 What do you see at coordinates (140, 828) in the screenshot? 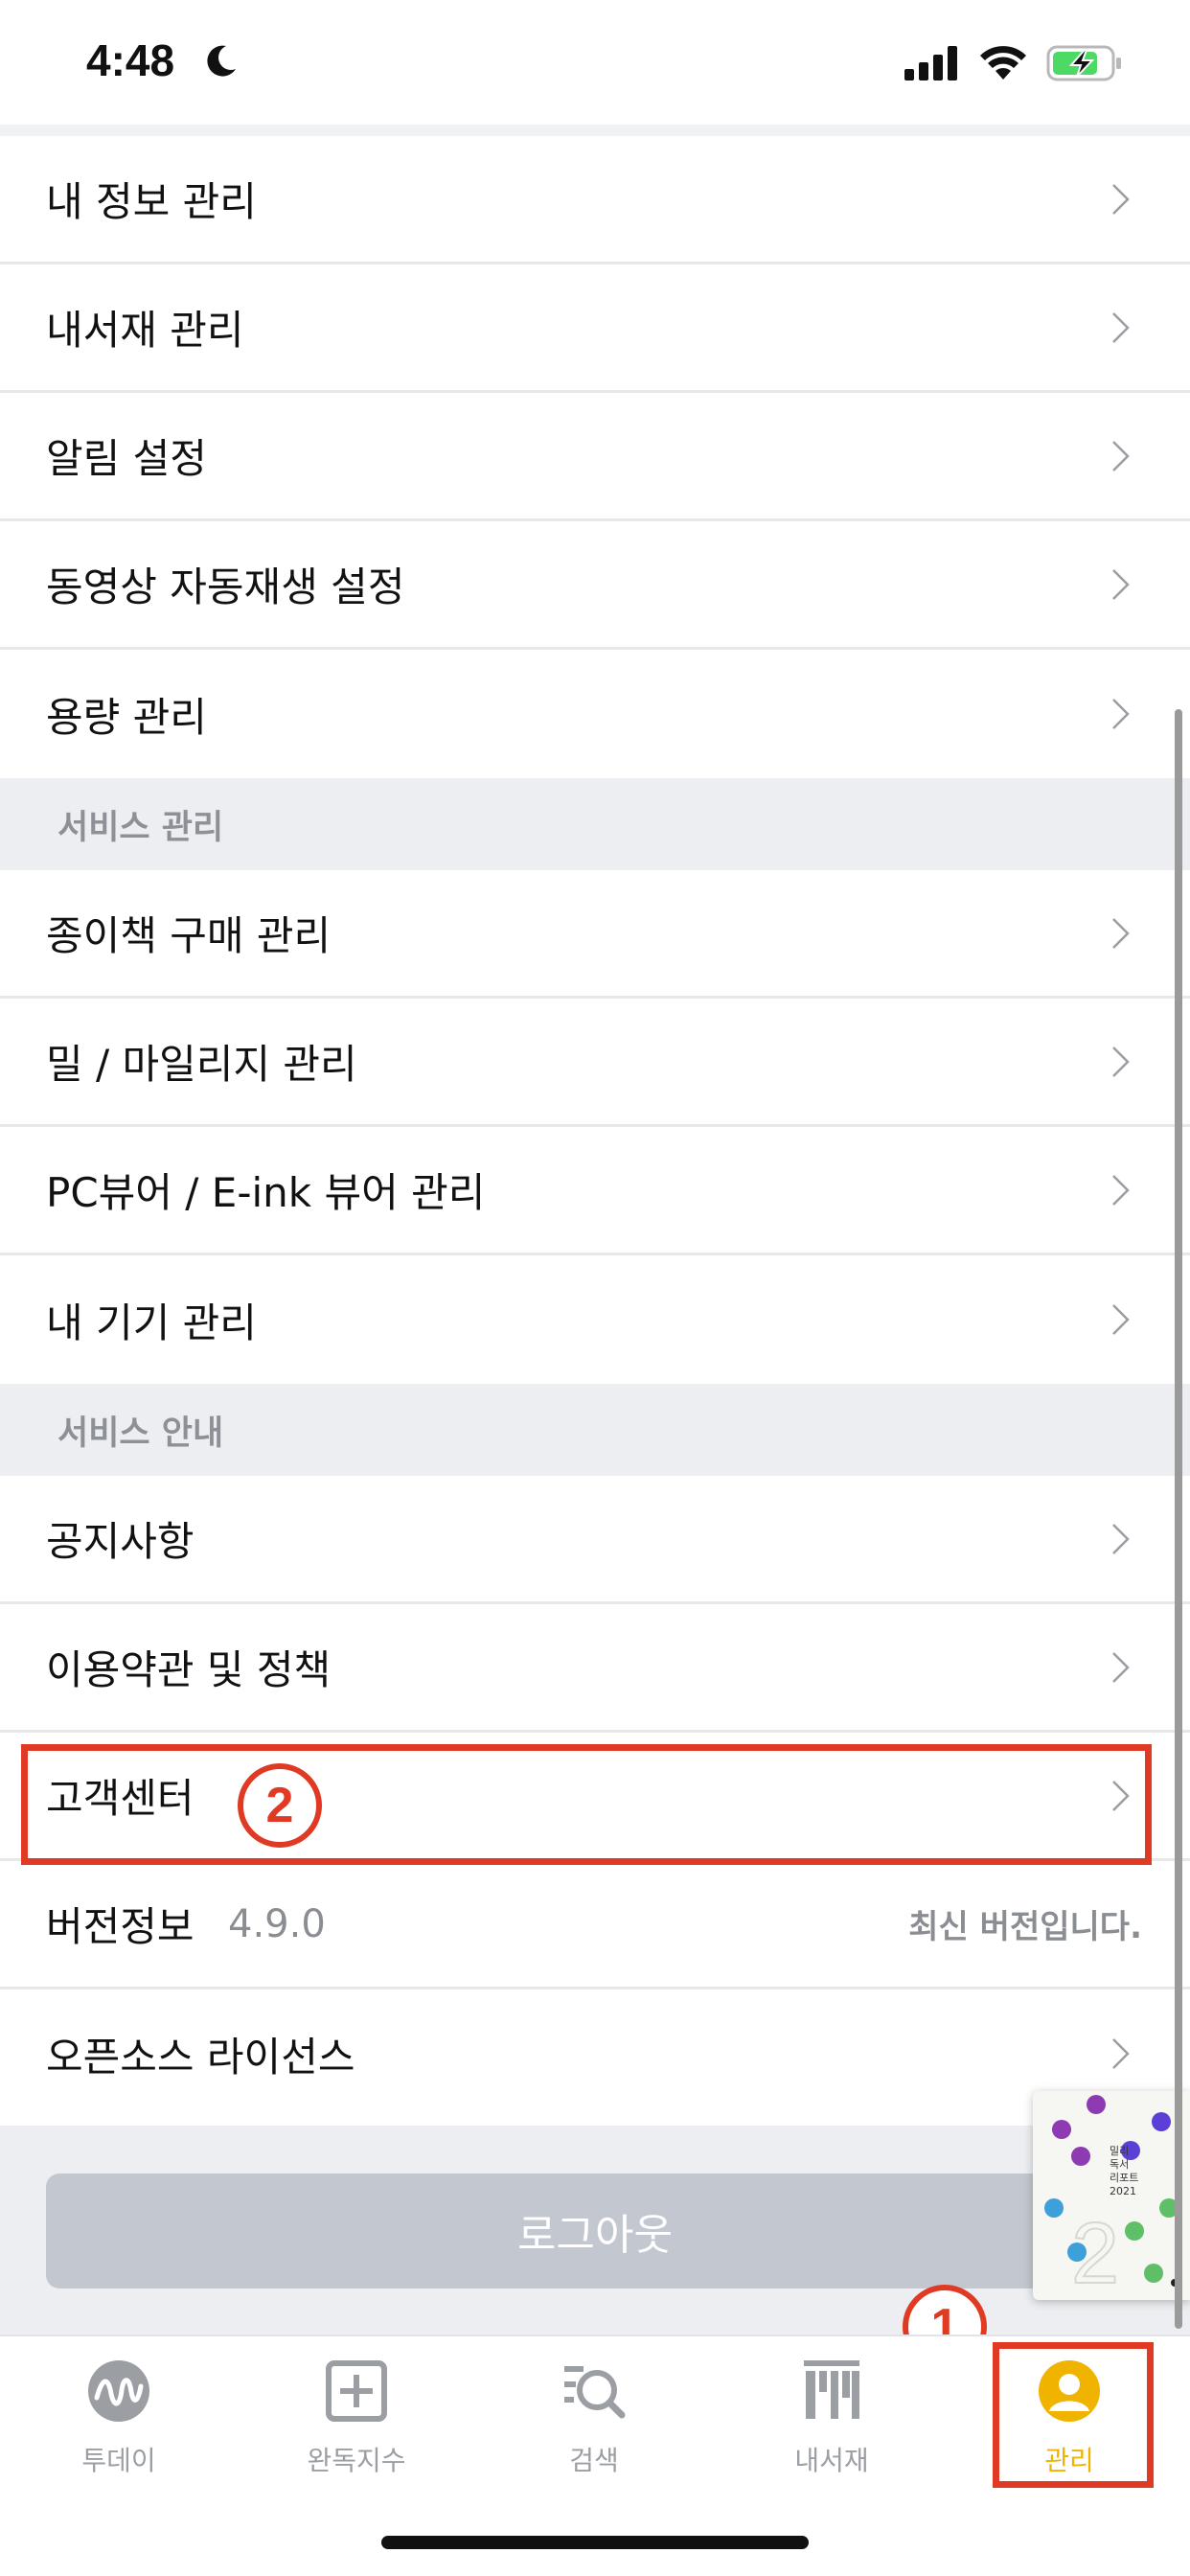
I see `section-title: 서비스 관리` at bounding box center [140, 828].